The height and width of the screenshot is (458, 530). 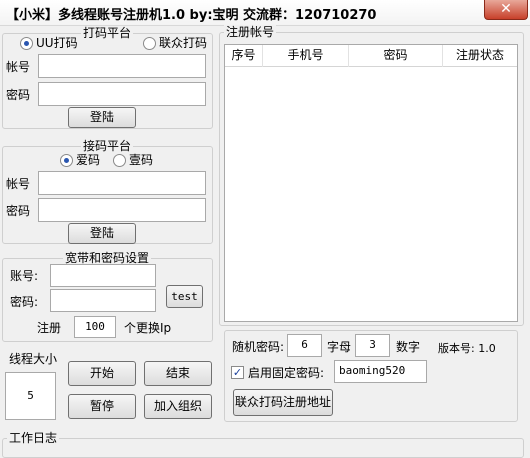 I want to click on radio-uu-dama, so click(x=26, y=43).